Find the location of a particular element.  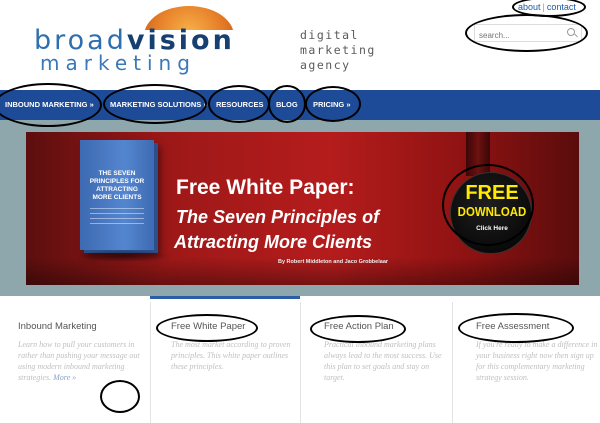

banner-subheading-line-1: The Seven Principles of is located at coordinates (278, 217).